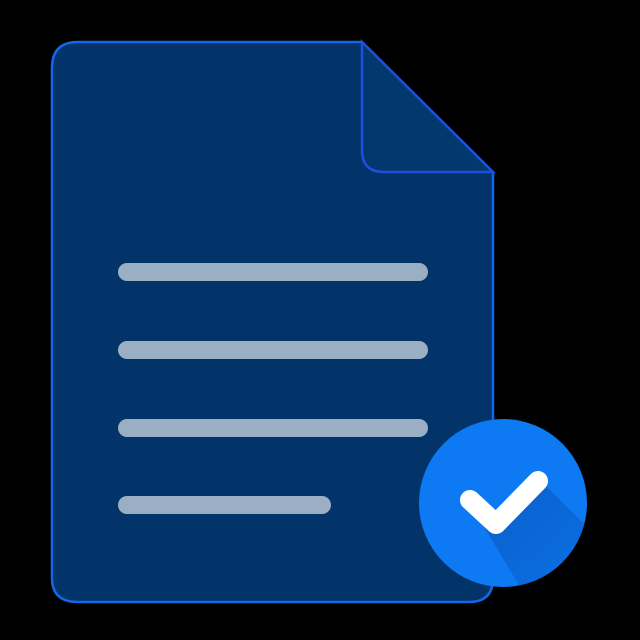 This screenshot has width=640, height=640. I want to click on document-fold-corner, so click(428, 106).